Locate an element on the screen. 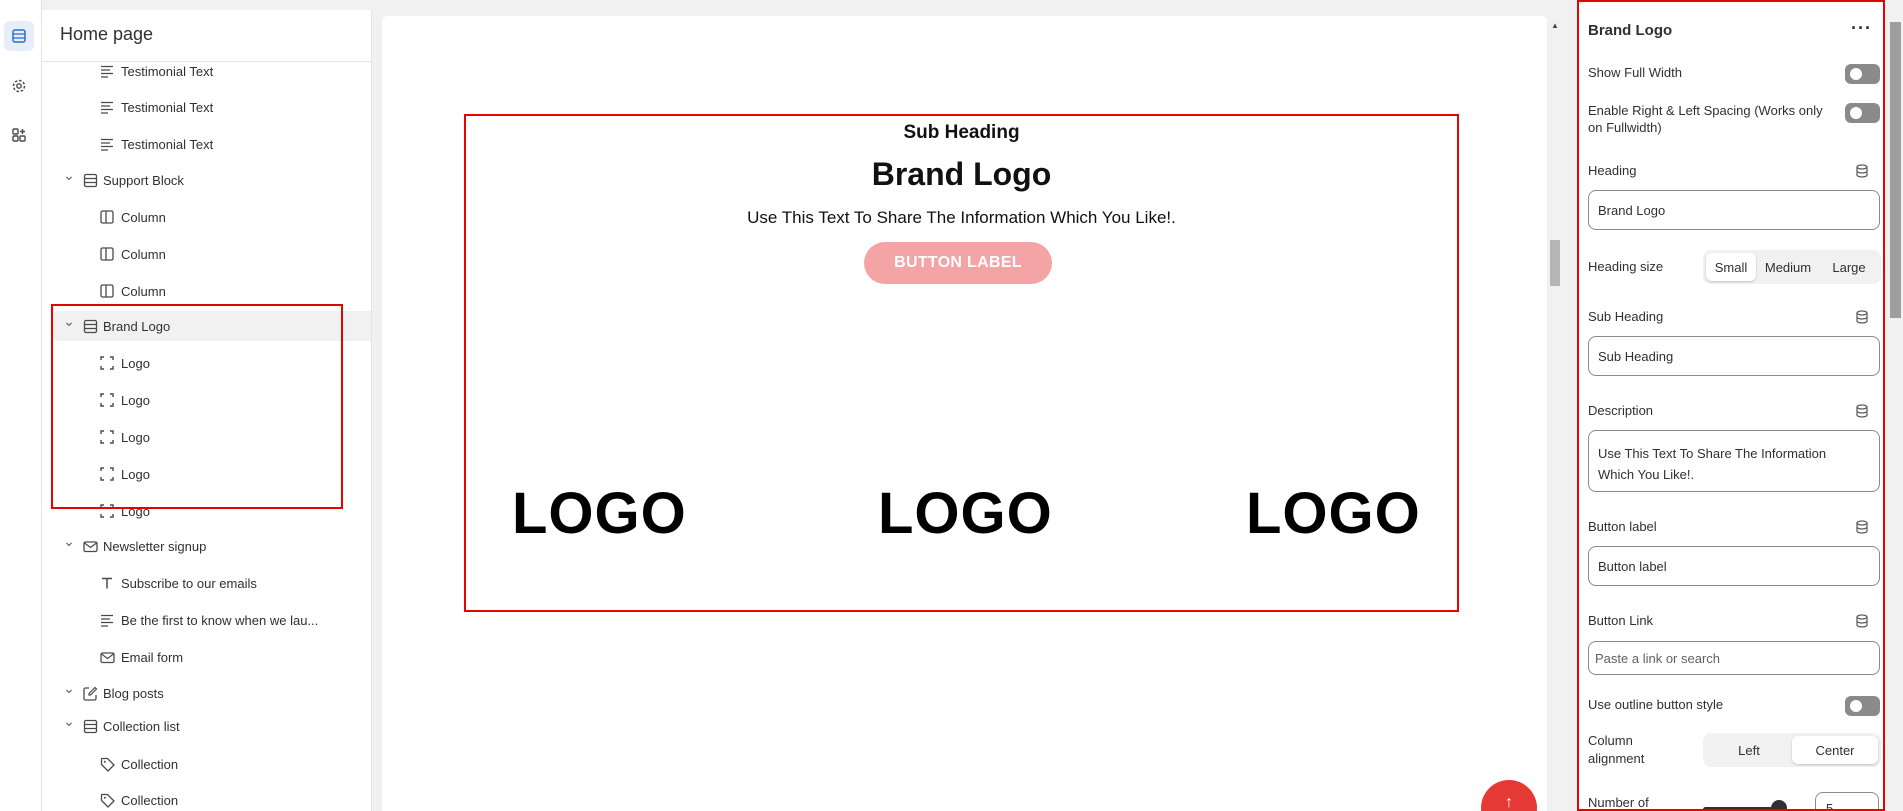 The height and width of the screenshot is (811, 1903). preview-logo-1: LOGO is located at coordinates (599, 513).